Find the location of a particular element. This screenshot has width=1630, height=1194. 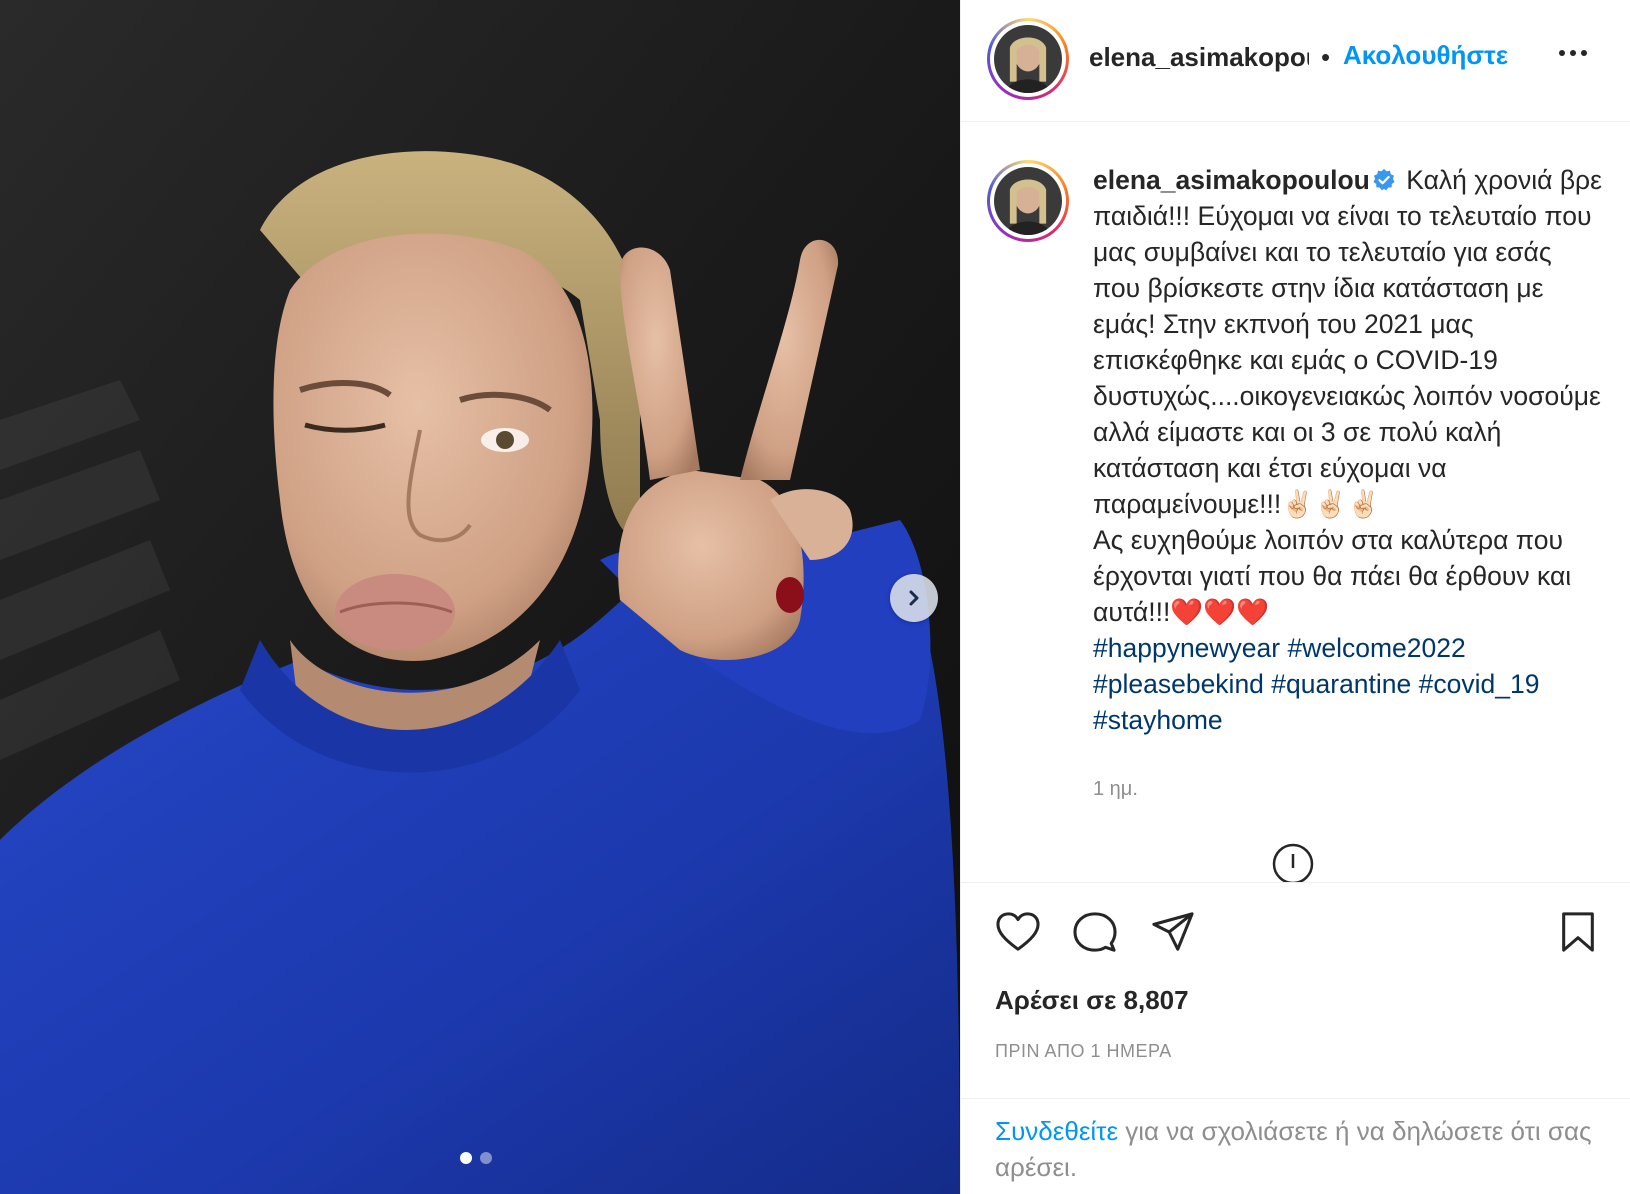

post-actions: Αρέσει σε 8,807 ΠΡΙΝ ΑΠΟ 1 ΗΜΕΡΑ is located at coordinates (1295, 990).